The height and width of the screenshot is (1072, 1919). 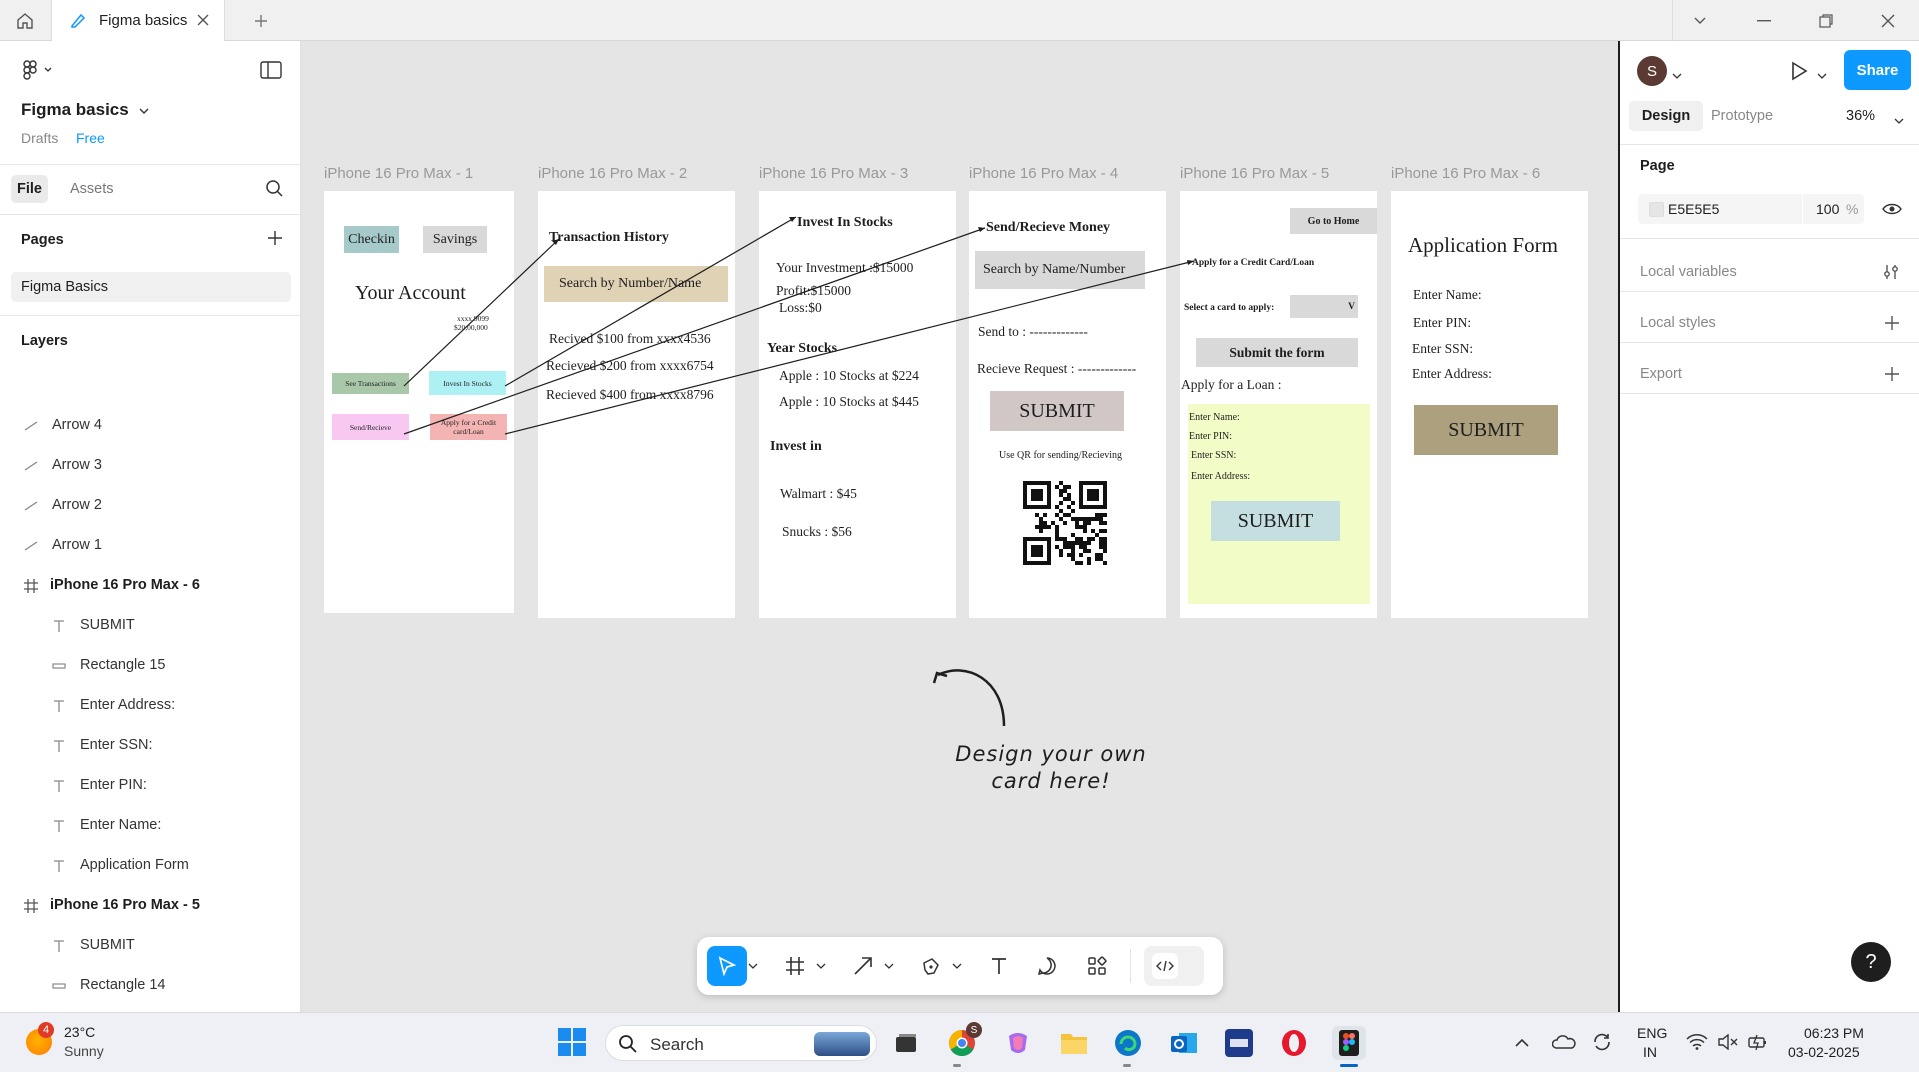 I want to click on tab-file: File, so click(x=29, y=189).